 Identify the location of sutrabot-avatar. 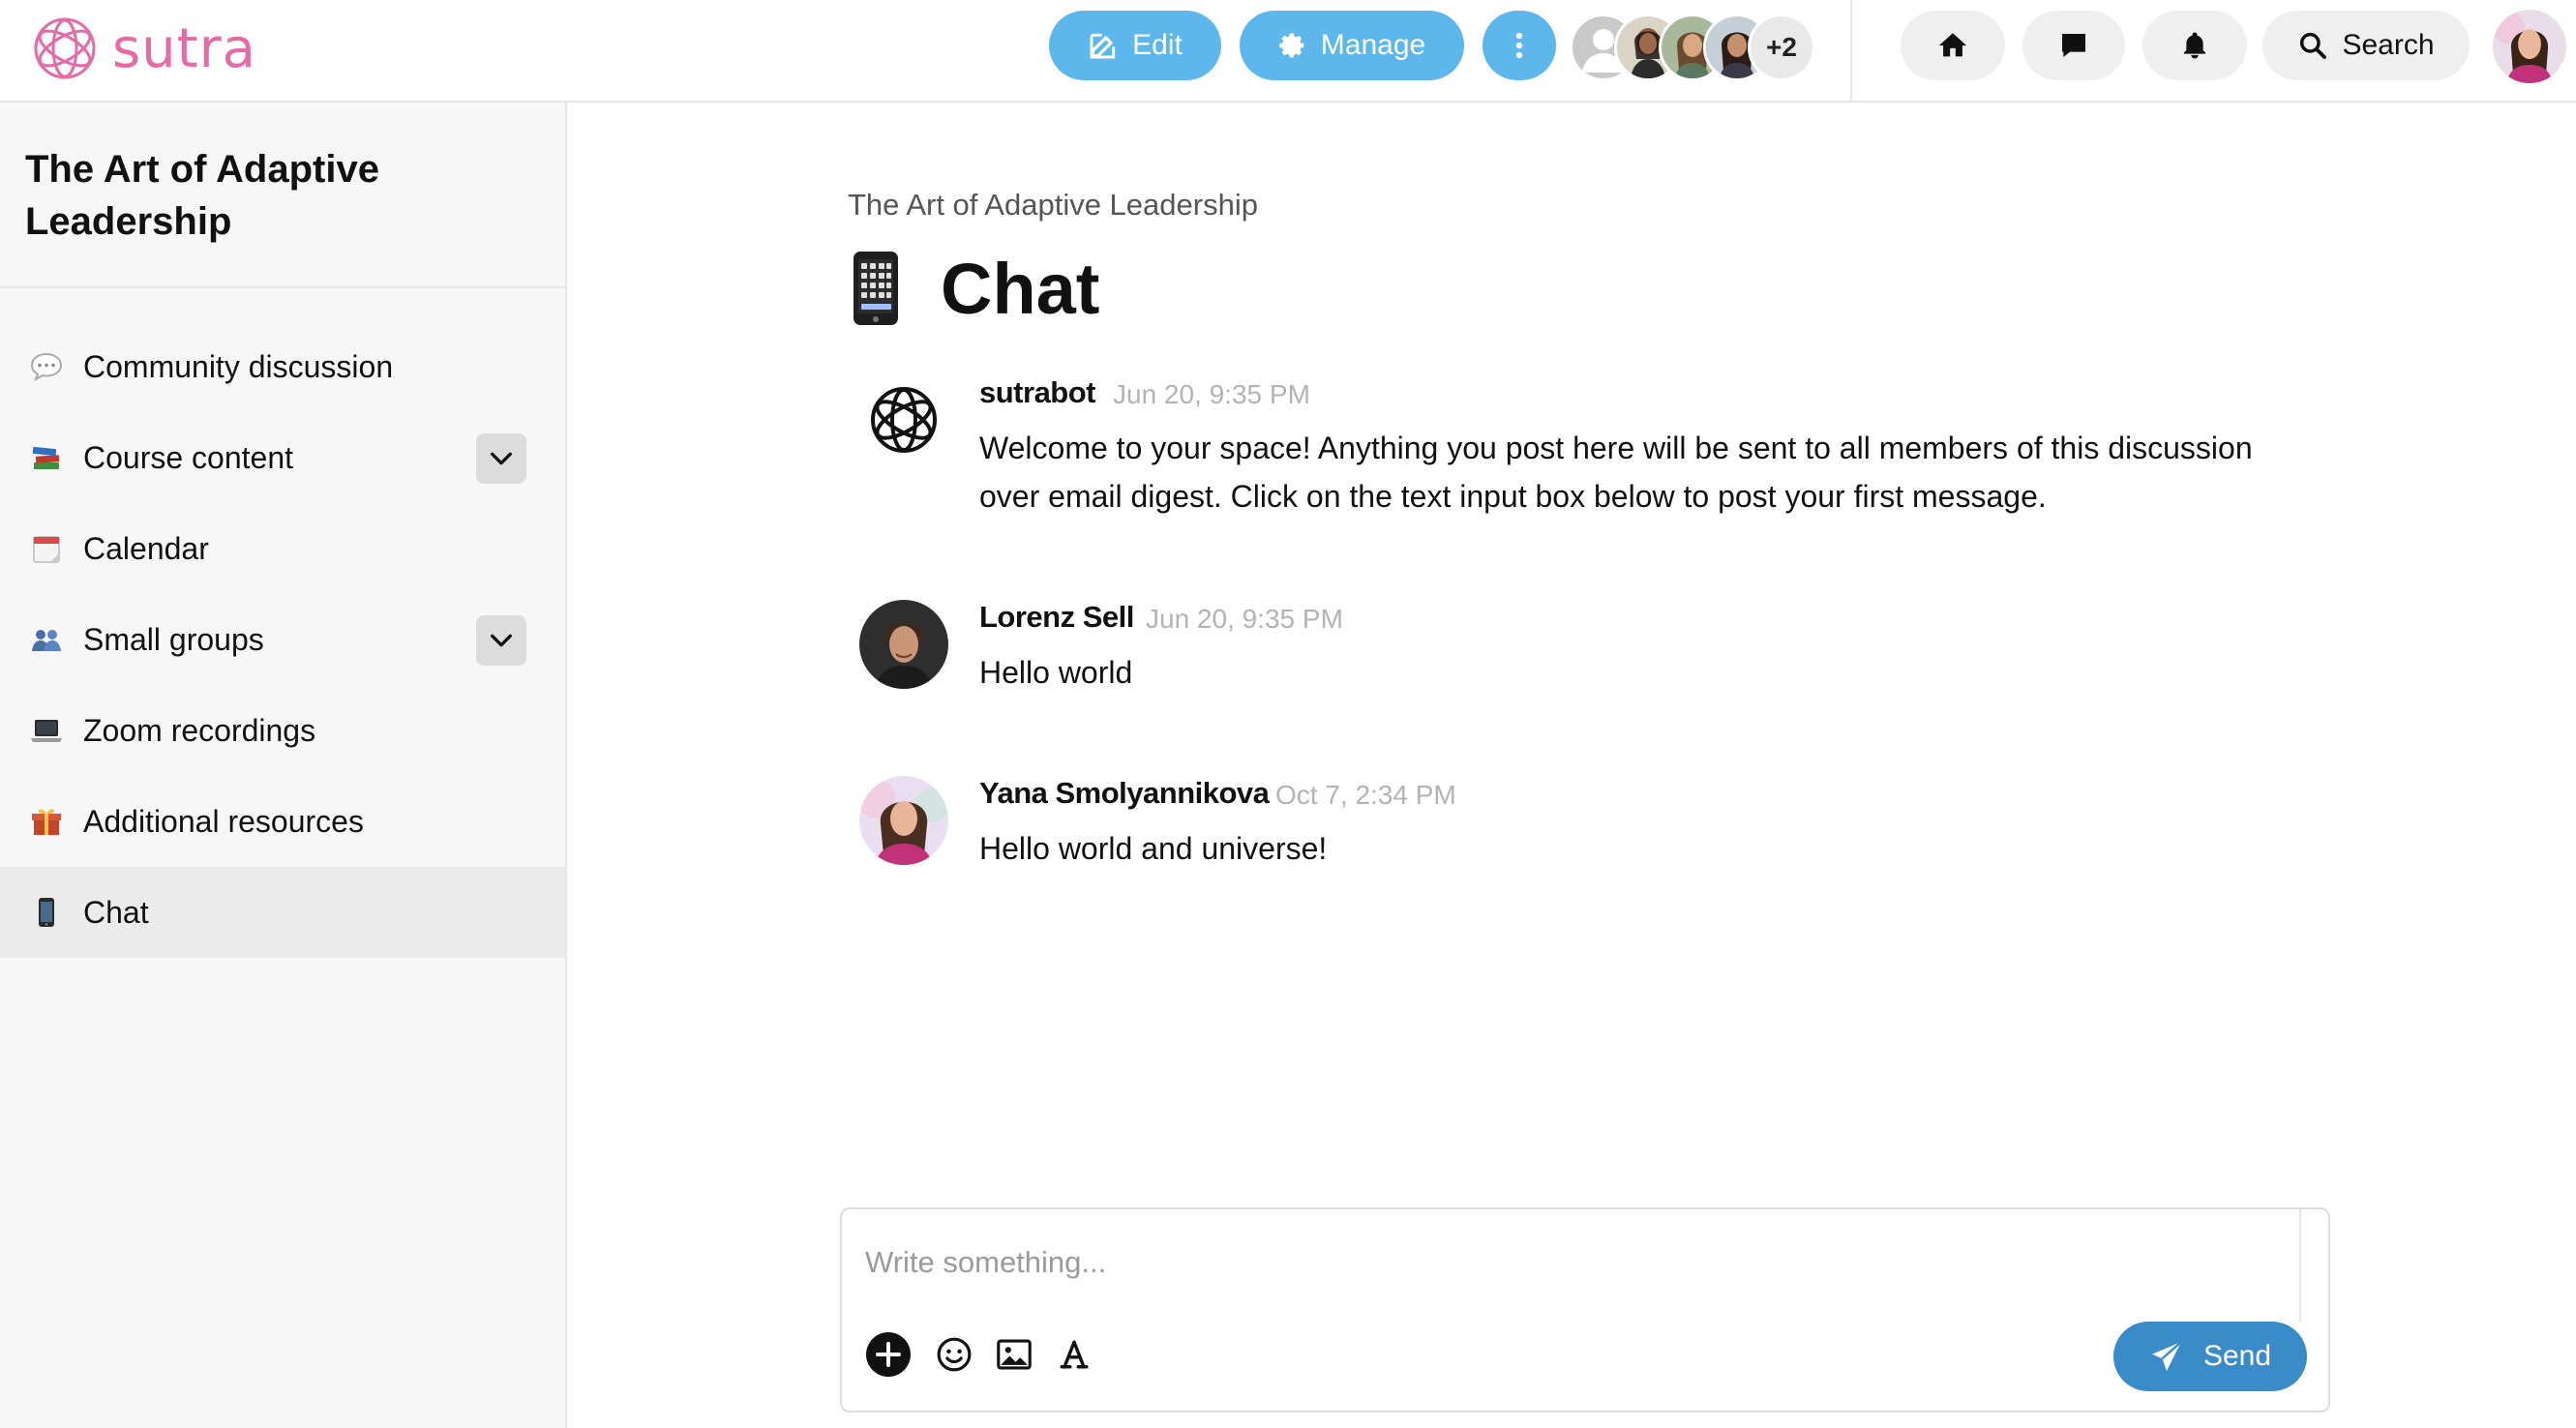
(903, 420).